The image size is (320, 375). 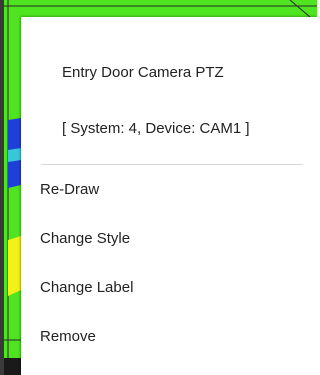 I want to click on menu-item-redraw: Re-Draw, so click(x=169, y=190).